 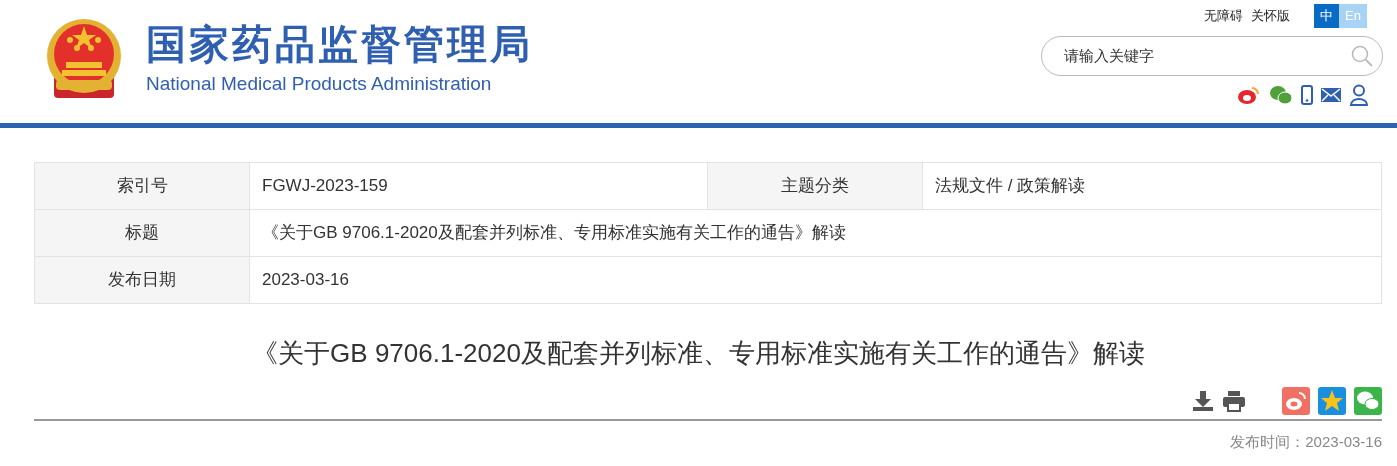 I want to click on field-label: 标题, so click(x=142, y=233).